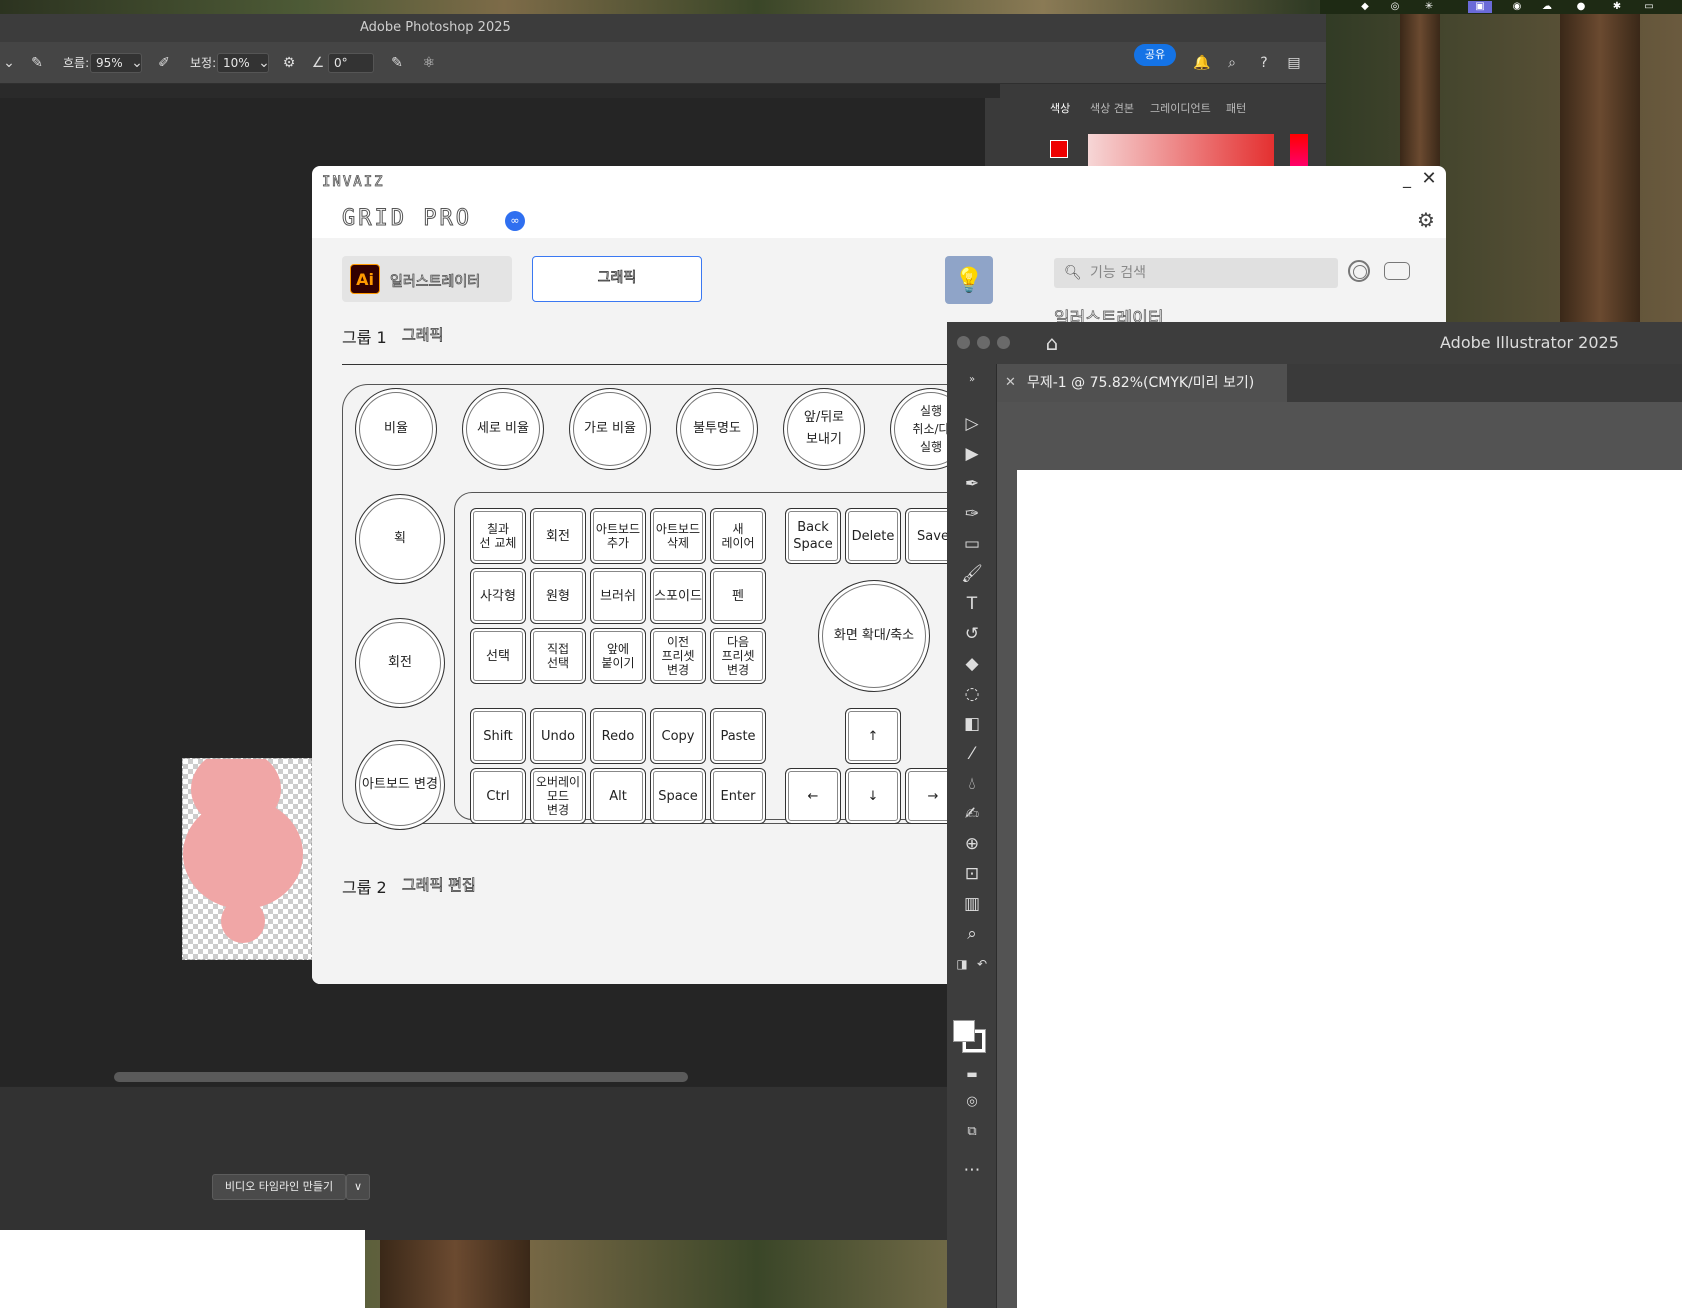 The width and height of the screenshot is (1682, 1308). Describe the element at coordinates (1155, 55) in the screenshot. I see `share-button: 공유` at that location.